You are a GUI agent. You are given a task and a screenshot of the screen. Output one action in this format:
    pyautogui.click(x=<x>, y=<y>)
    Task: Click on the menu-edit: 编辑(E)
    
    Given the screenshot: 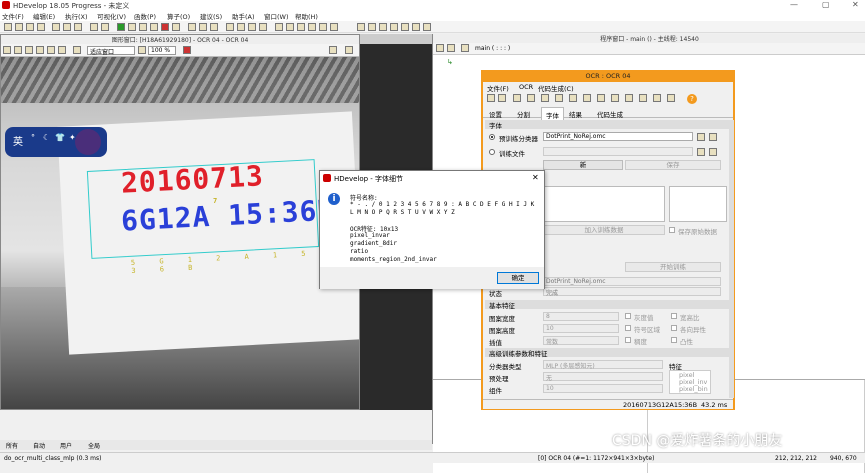 What is the action you would take?
    pyautogui.click(x=44, y=16)
    